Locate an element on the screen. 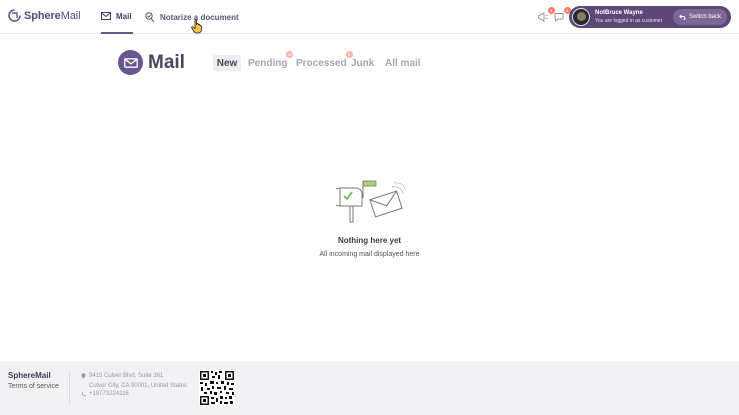 This screenshot has width=739, height=415. tab-processed-label: Processed is located at coordinates (321, 63).